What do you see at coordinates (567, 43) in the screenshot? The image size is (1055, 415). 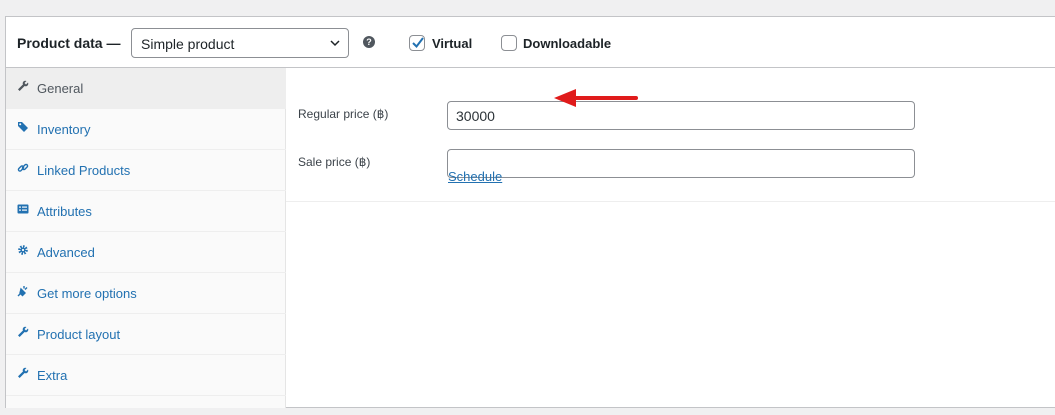 I see `downloadable-label: Downloadable` at bounding box center [567, 43].